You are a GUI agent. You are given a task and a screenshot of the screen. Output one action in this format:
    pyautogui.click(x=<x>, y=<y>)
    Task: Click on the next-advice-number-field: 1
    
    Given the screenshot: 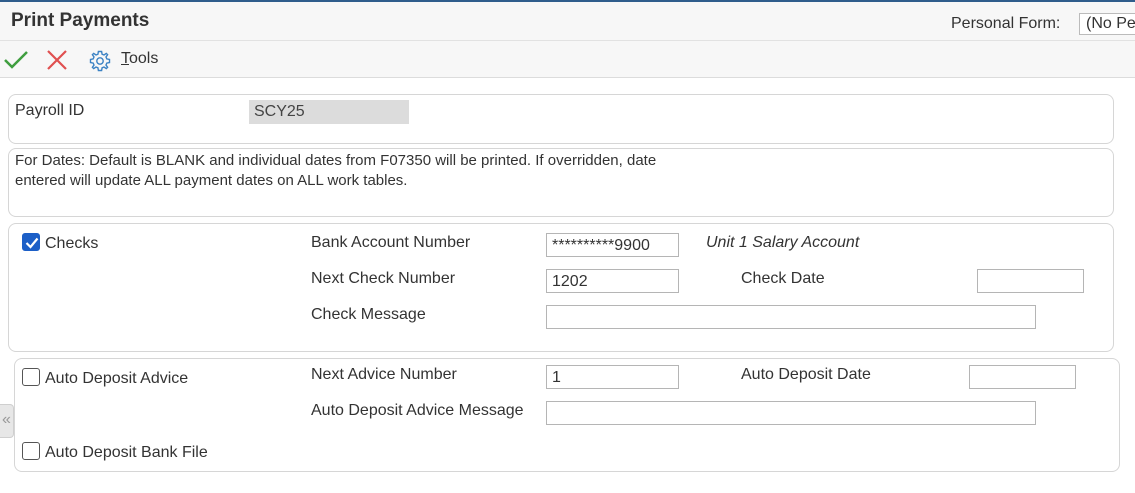 What is the action you would take?
    pyautogui.click(x=612, y=377)
    